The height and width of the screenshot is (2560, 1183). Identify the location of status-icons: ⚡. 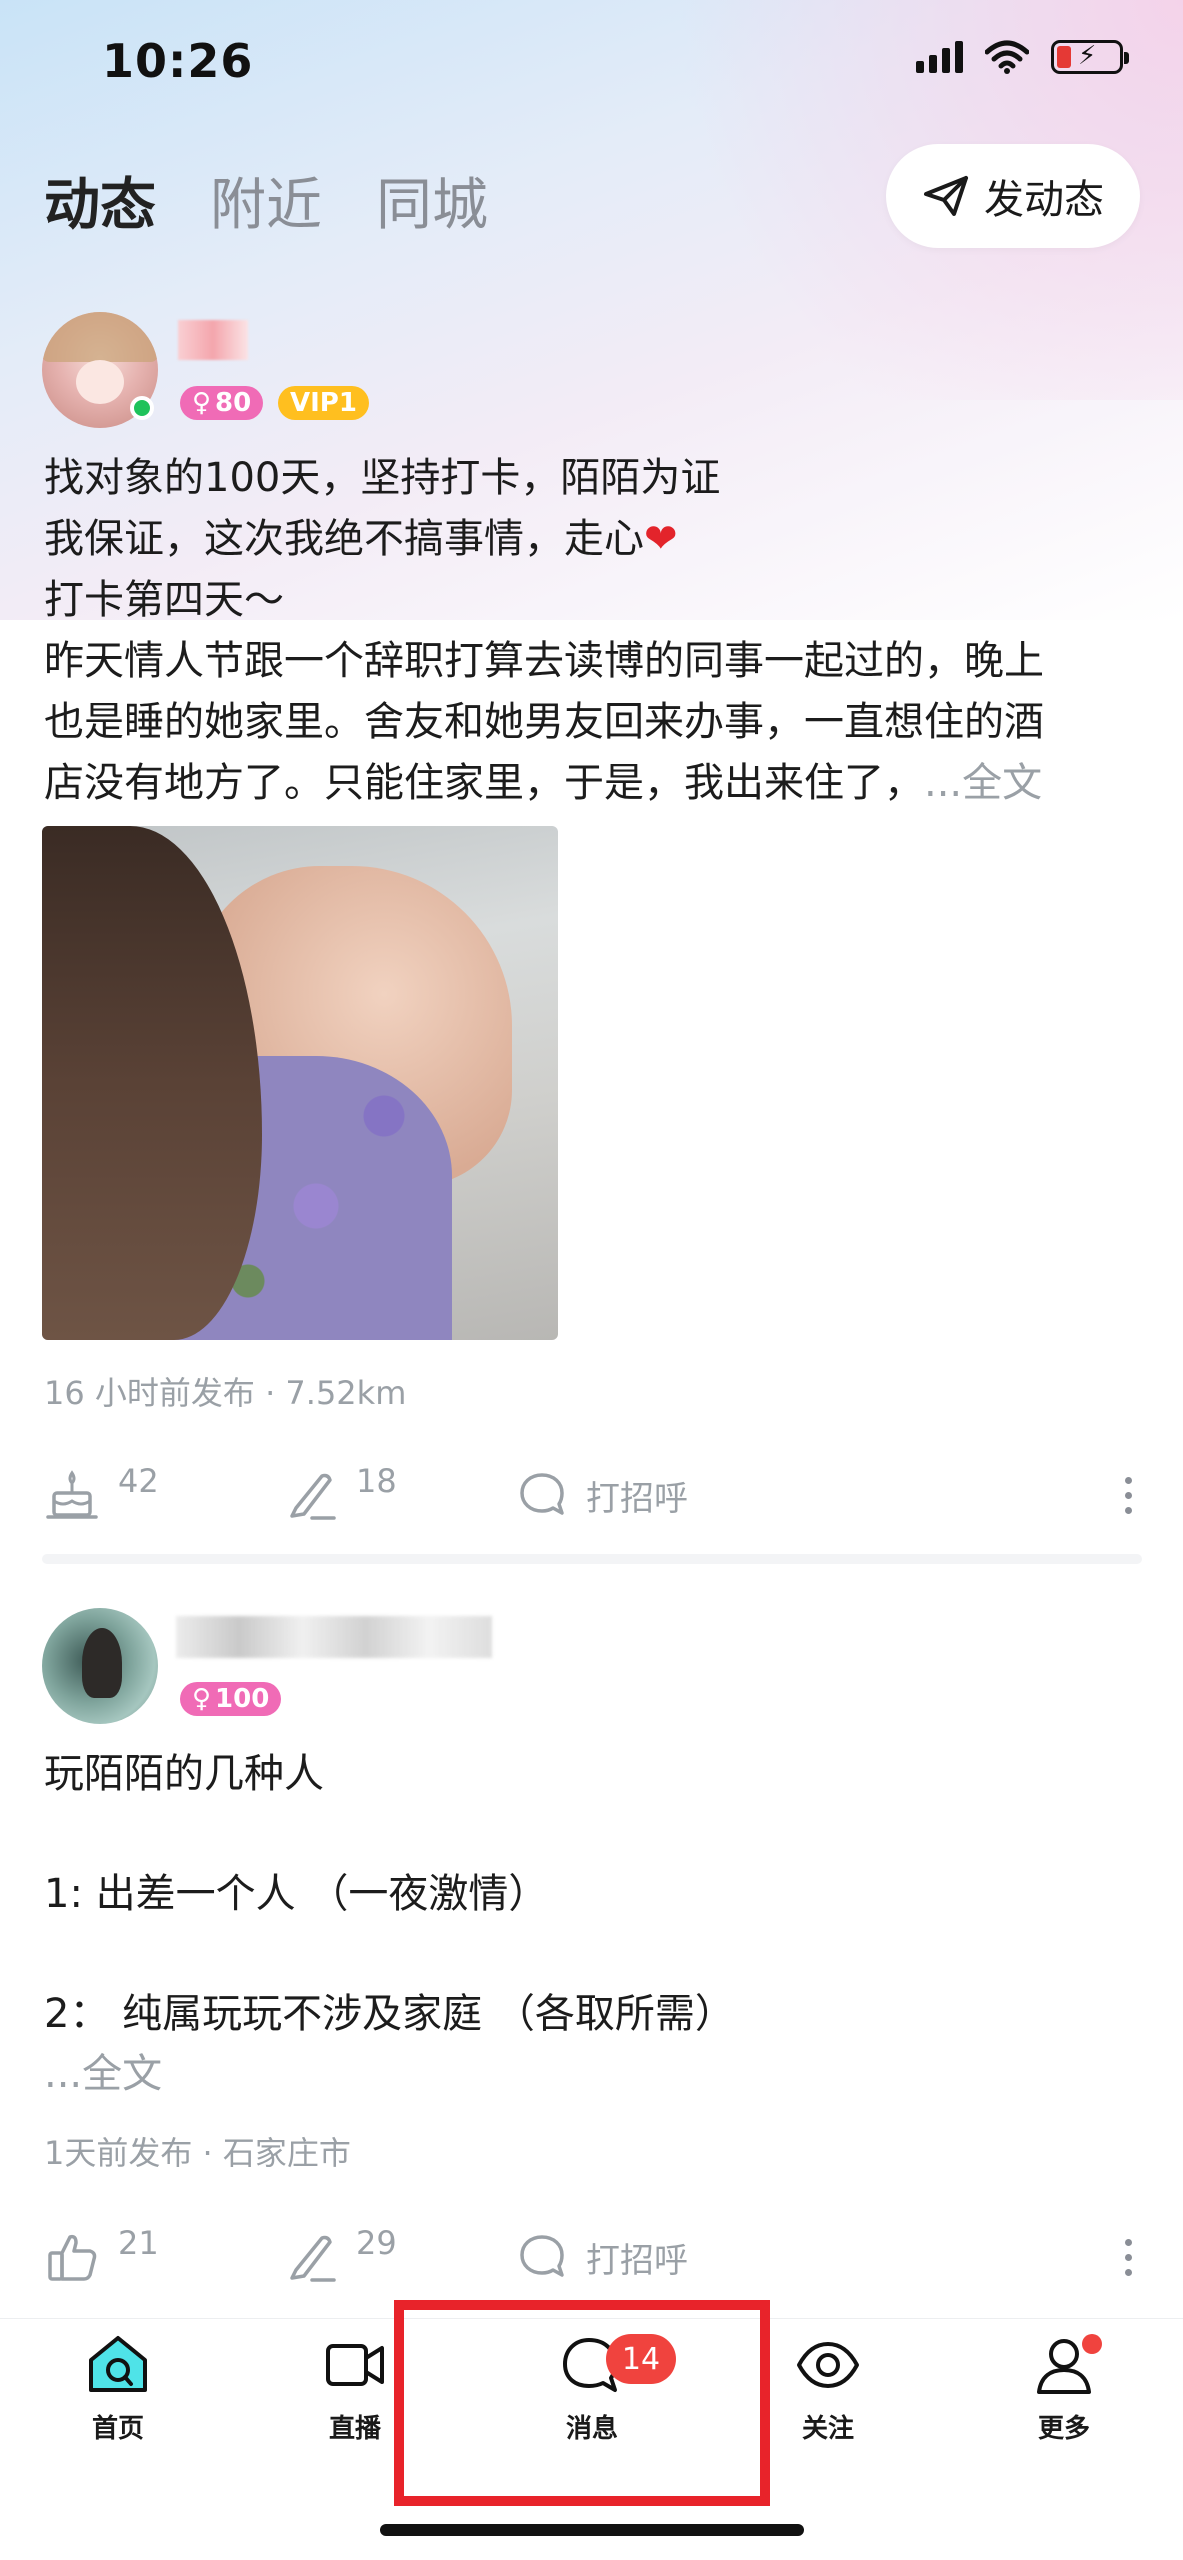
(1022, 57).